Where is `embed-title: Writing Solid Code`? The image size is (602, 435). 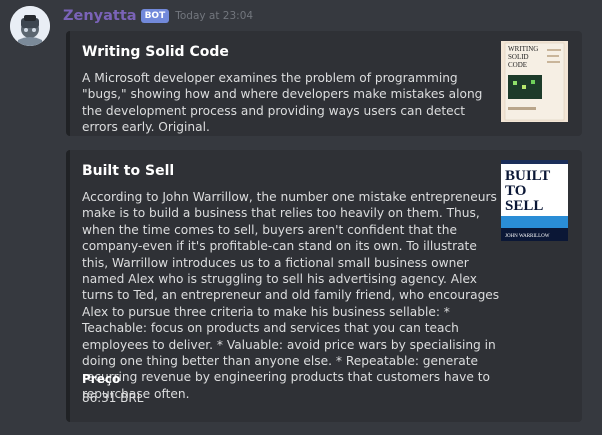 embed-title: Writing Solid Code is located at coordinates (155, 52).